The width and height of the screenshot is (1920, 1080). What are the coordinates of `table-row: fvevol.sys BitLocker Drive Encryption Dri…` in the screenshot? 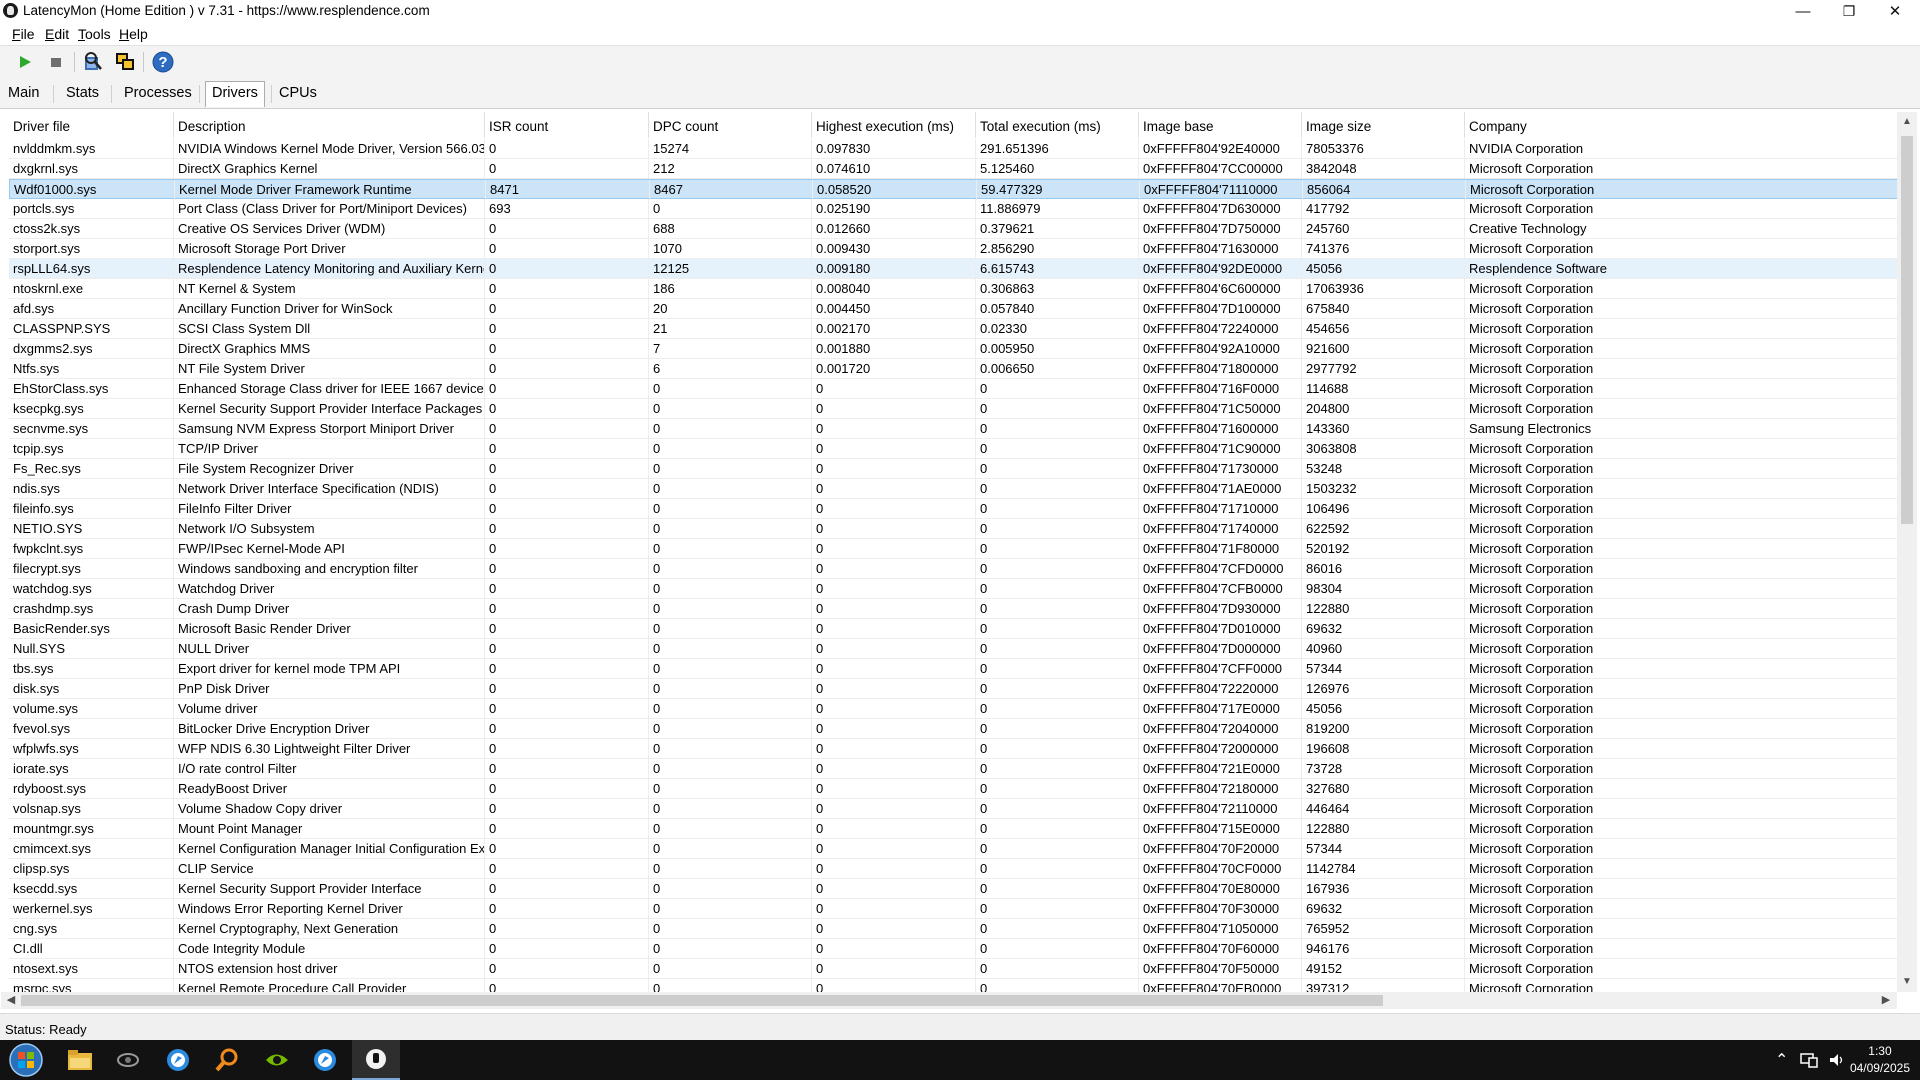 It's located at (953, 729).